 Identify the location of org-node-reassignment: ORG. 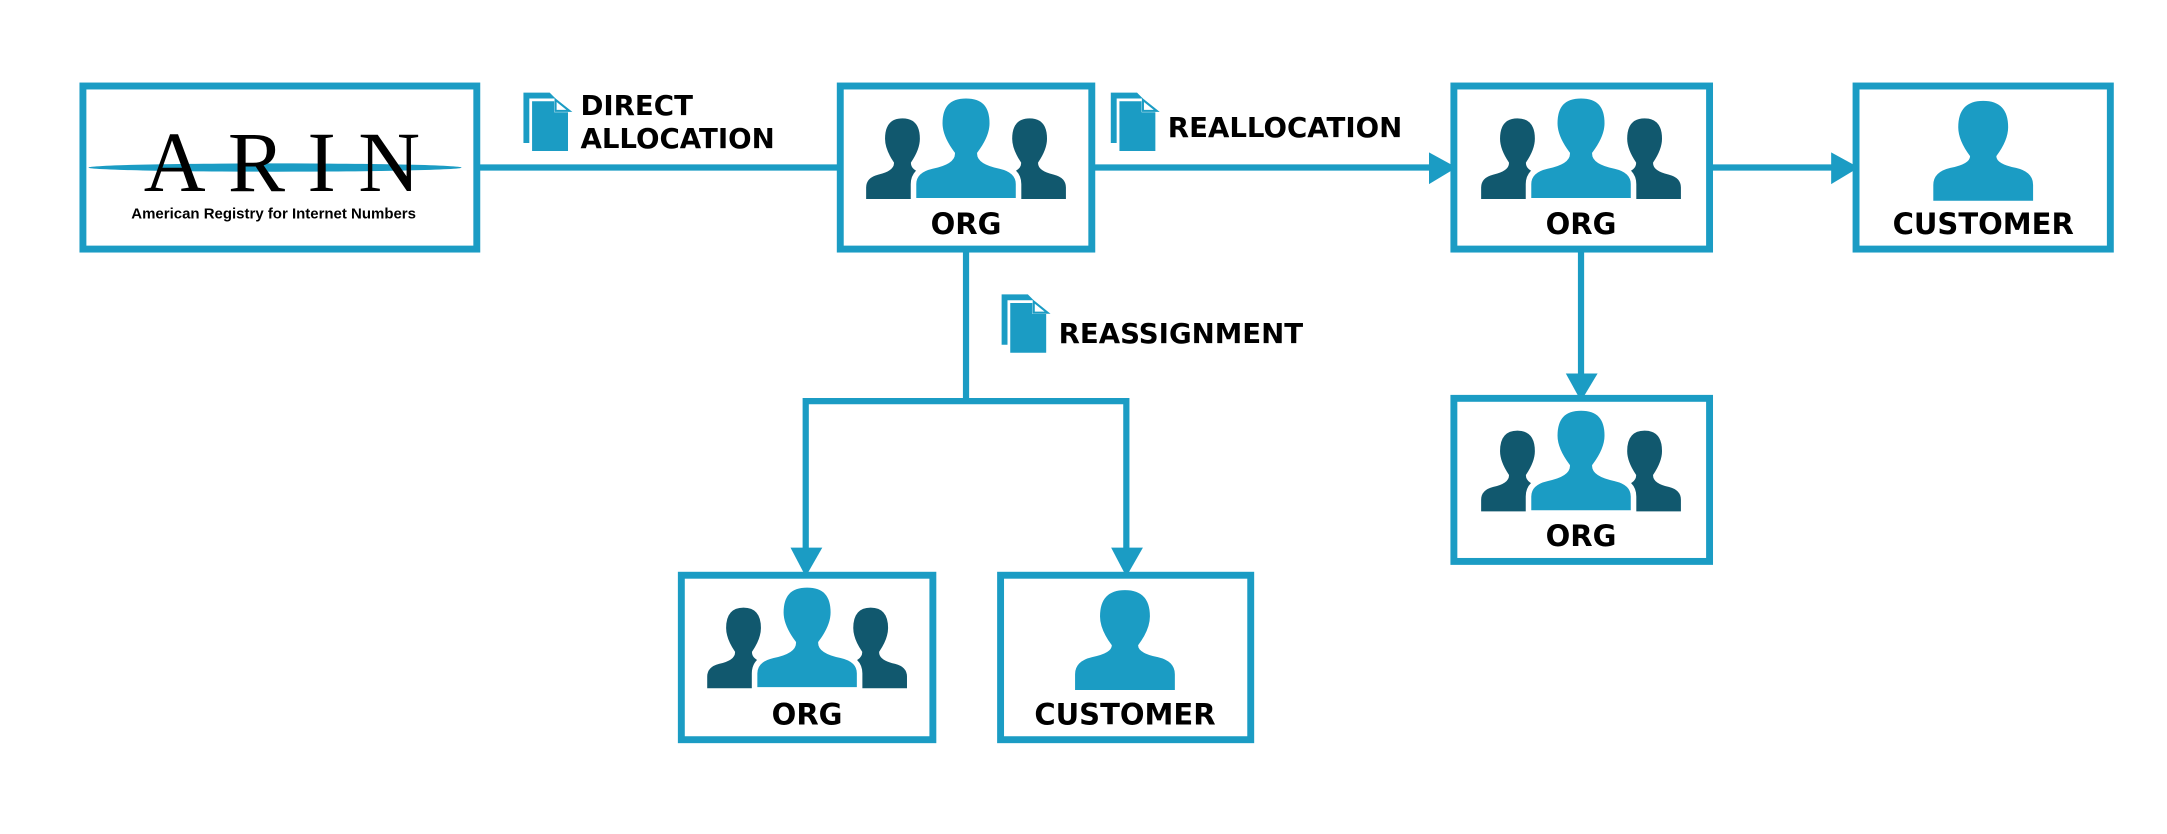
(807, 657).